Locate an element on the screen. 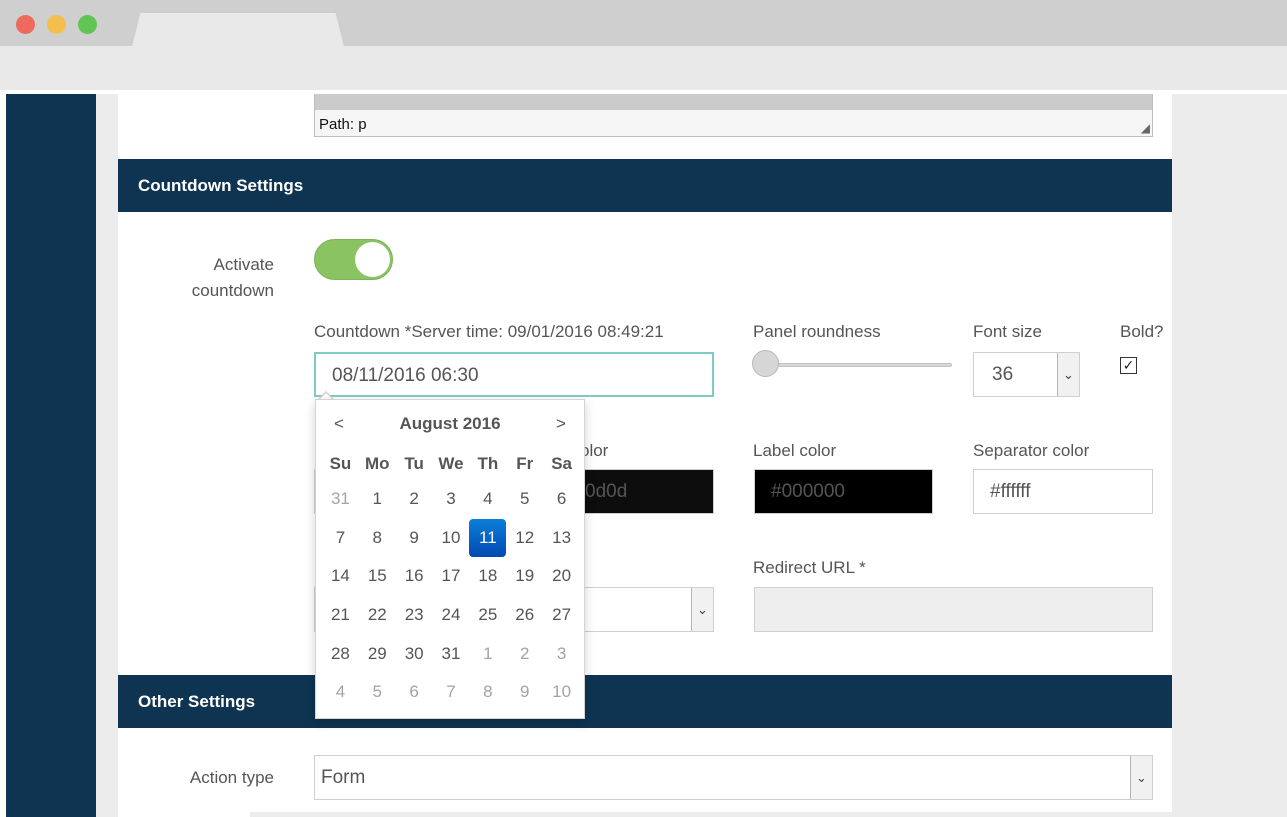 This screenshot has height=817, width=1287. weekday-header: We is located at coordinates (451, 463).